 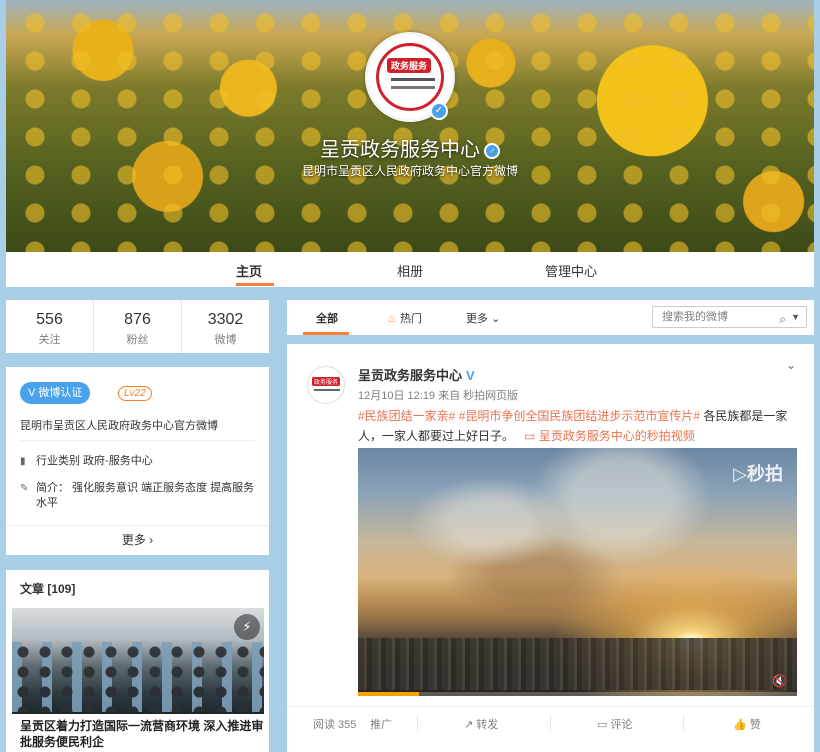 What do you see at coordinates (765, 474) in the screenshot?
I see `video-watermark-text: 秒拍` at bounding box center [765, 474].